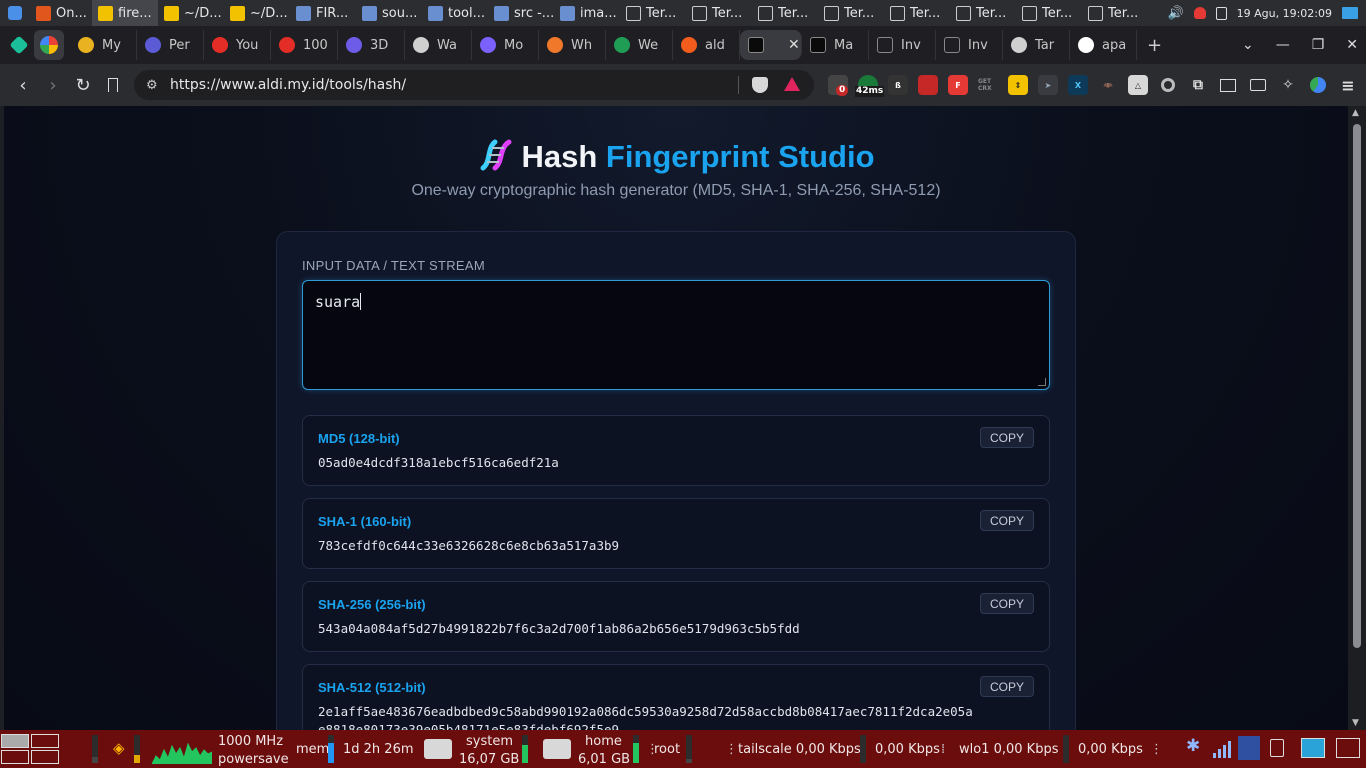 The height and width of the screenshot is (768, 1366). What do you see at coordinates (1313, 748) in the screenshot?
I see `screen-icon` at bounding box center [1313, 748].